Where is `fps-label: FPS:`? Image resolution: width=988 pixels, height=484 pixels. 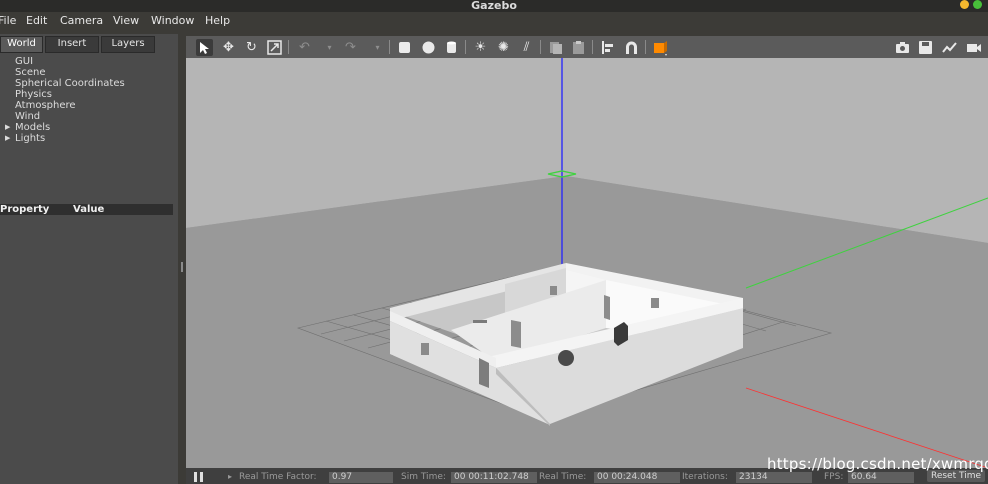
fps-label: FPS: is located at coordinates (834, 477).